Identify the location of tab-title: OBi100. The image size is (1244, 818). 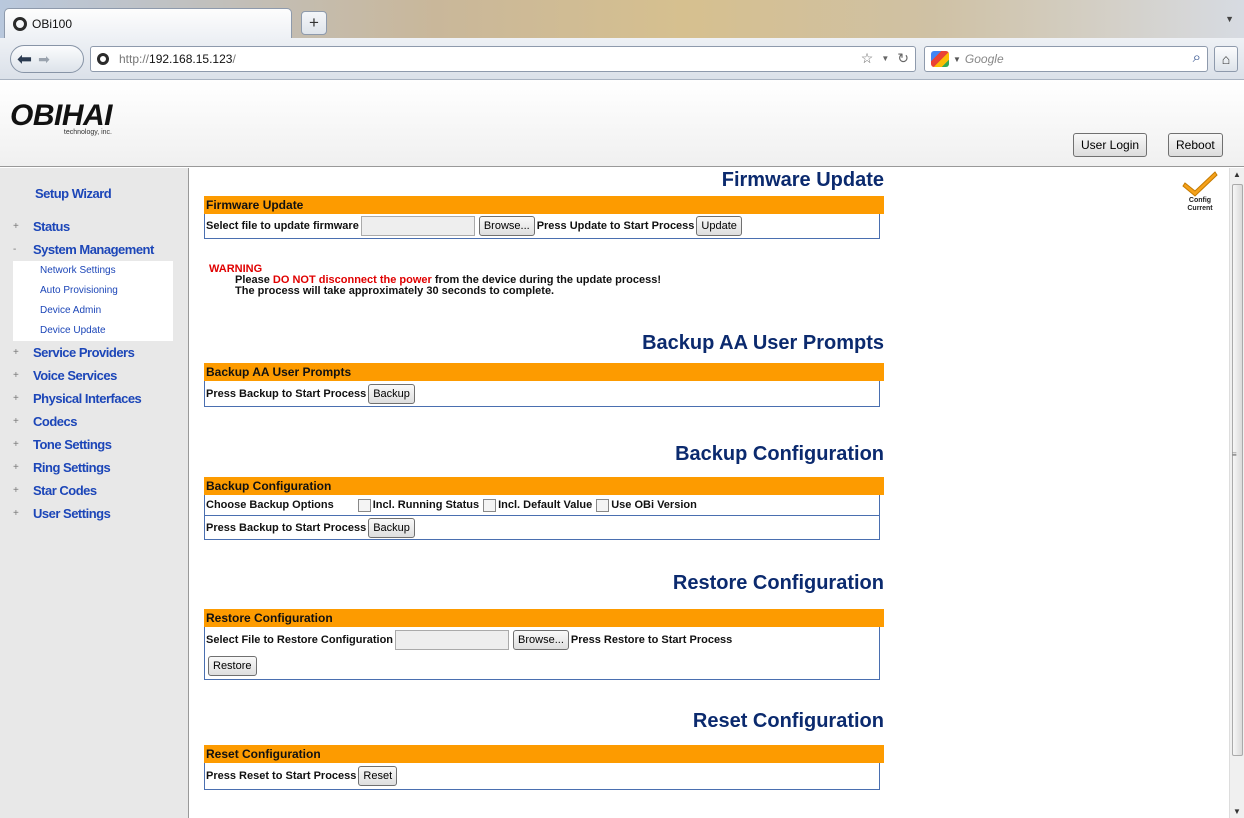
(52, 23).